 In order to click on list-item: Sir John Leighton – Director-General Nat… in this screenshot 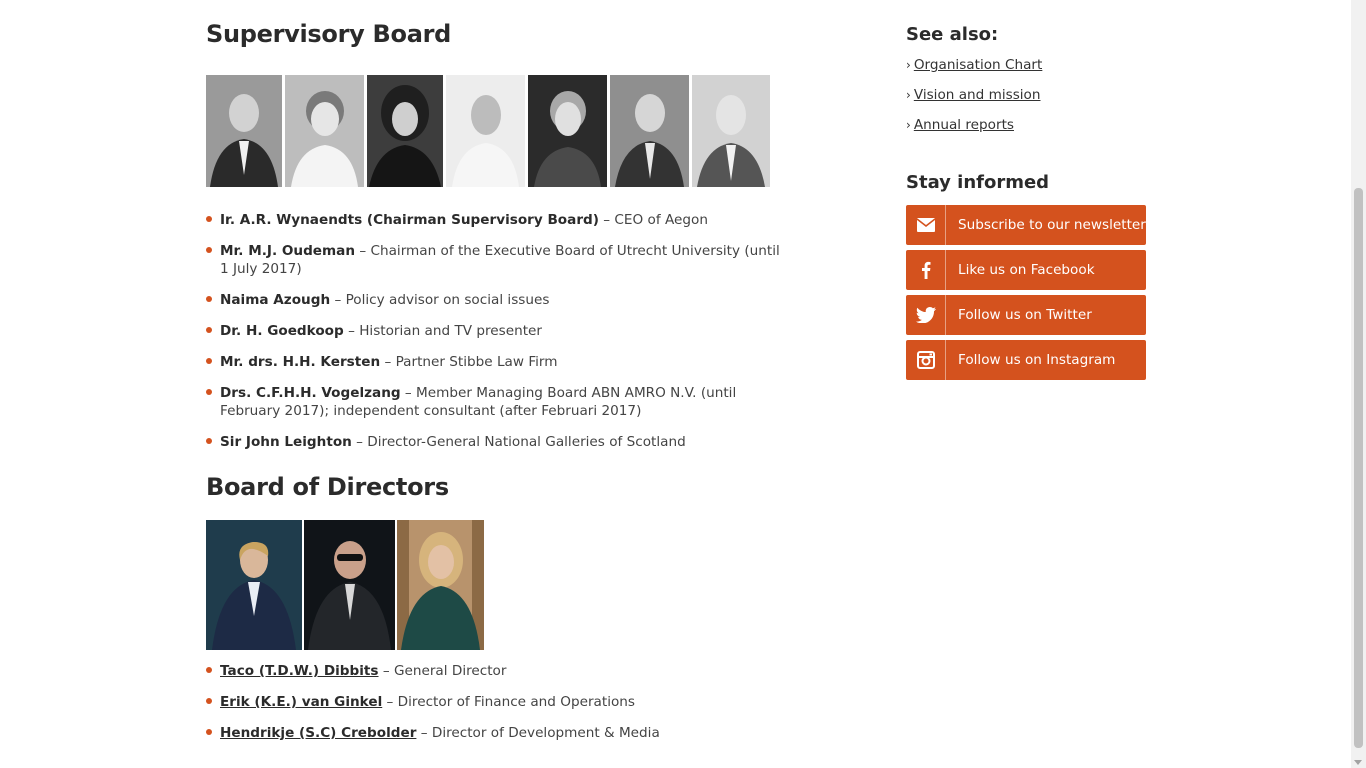, I will do `click(496, 442)`.